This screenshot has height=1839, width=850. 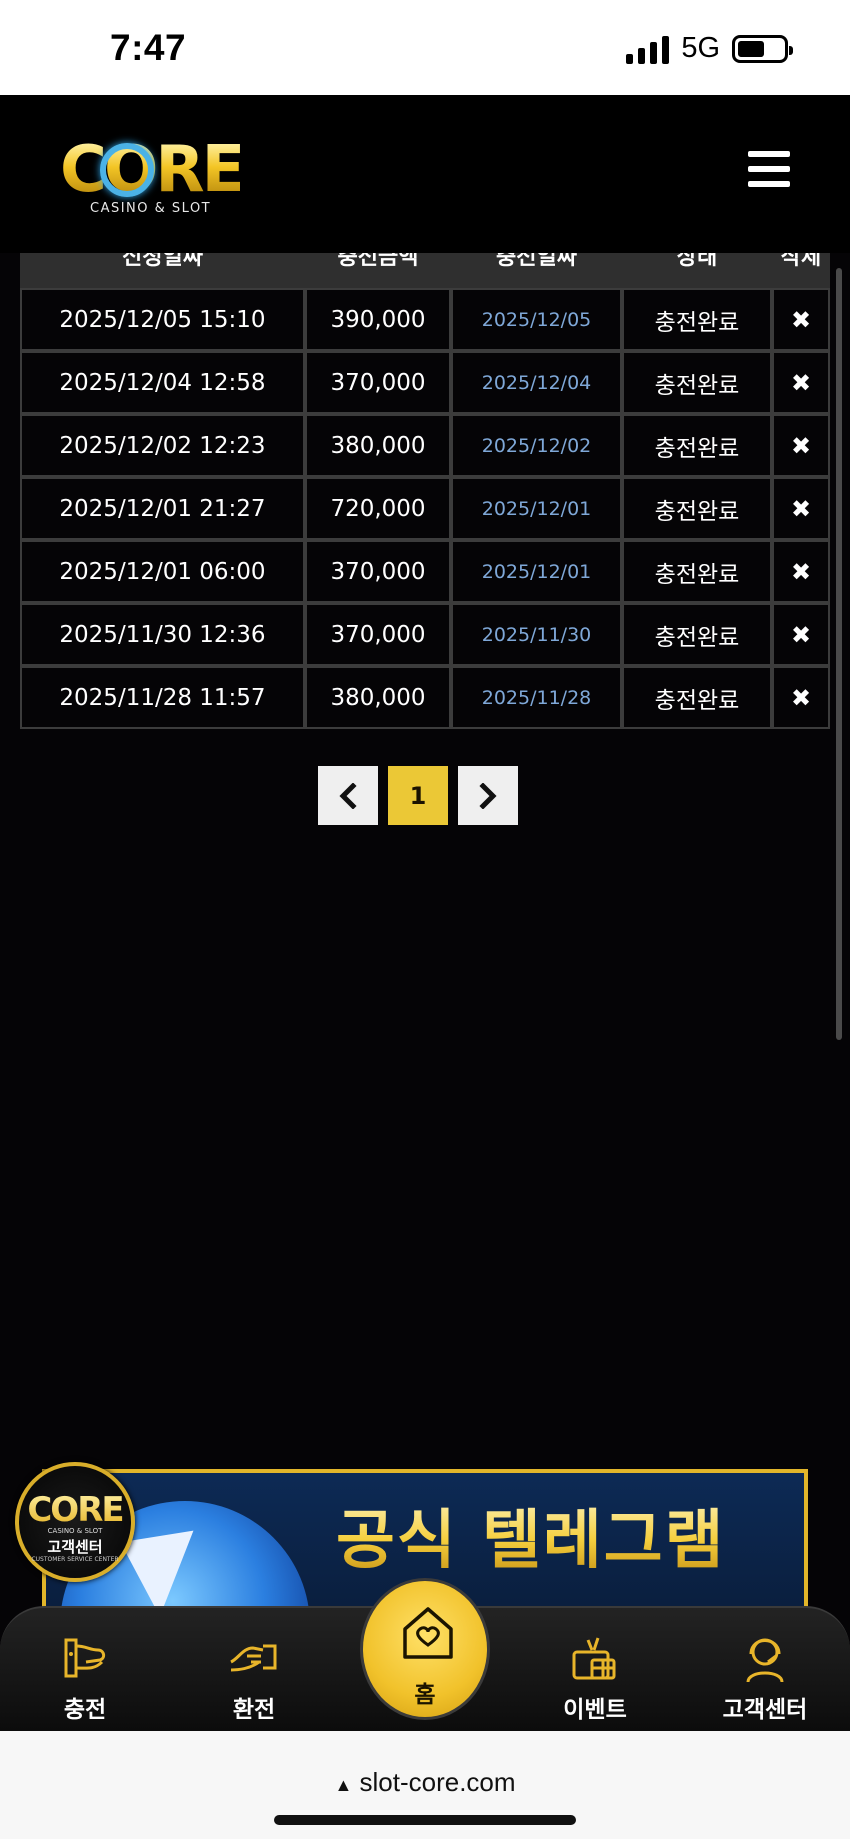 I want to click on logo-subtitle: CASINO & SLOT, so click(x=151, y=208).